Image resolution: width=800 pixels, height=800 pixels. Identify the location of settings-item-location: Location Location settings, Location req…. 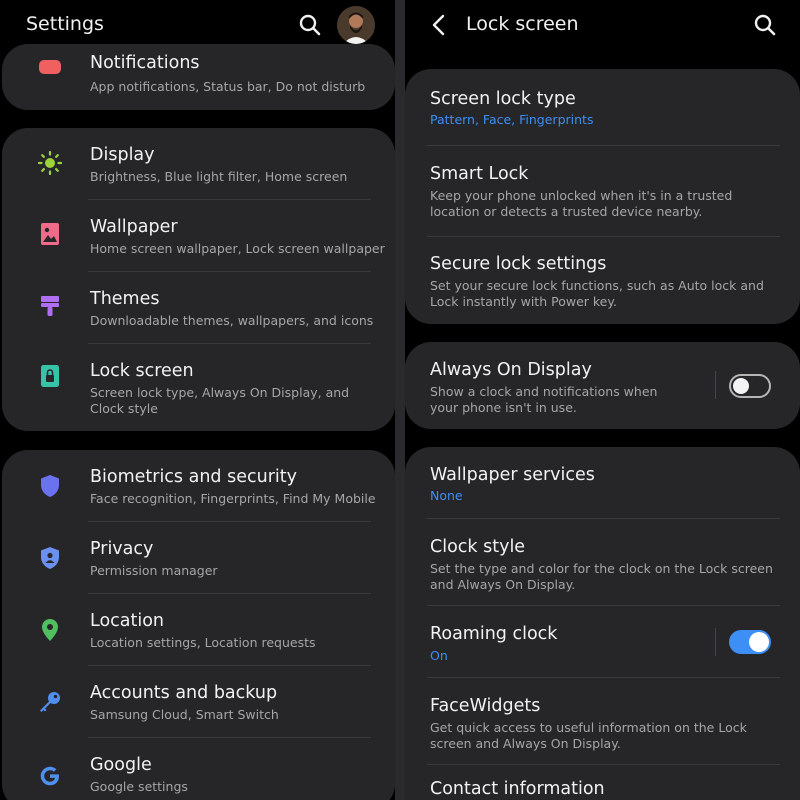
(198, 630).